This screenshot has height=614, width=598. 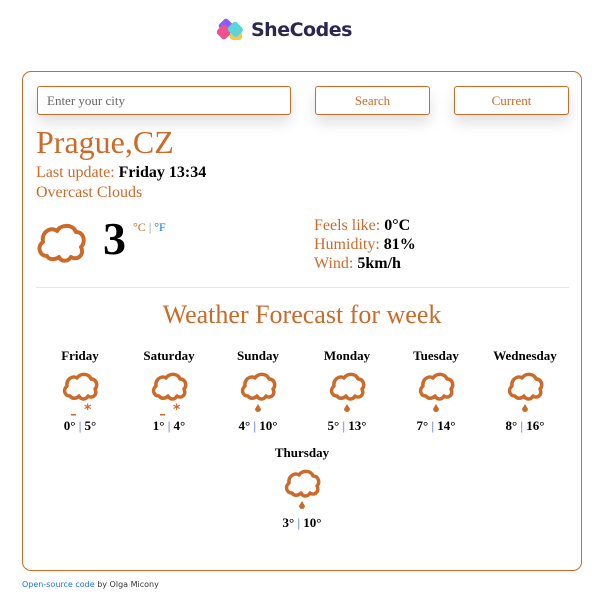 I want to click on logo-text: SheCodes, so click(x=301, y=30).